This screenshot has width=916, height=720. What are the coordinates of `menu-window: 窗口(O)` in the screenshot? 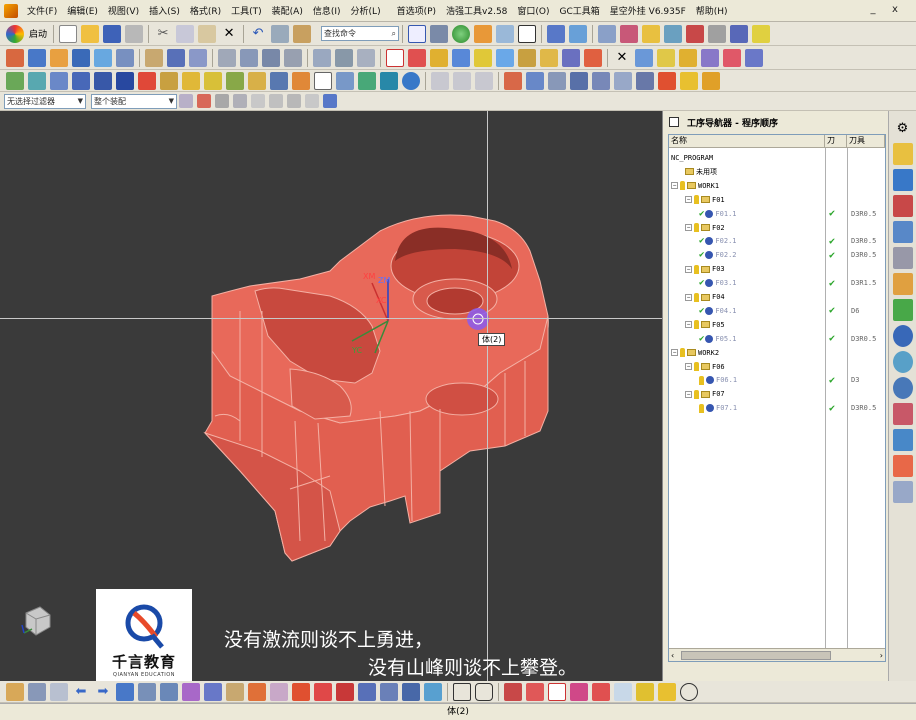 It's located at (533, 10).